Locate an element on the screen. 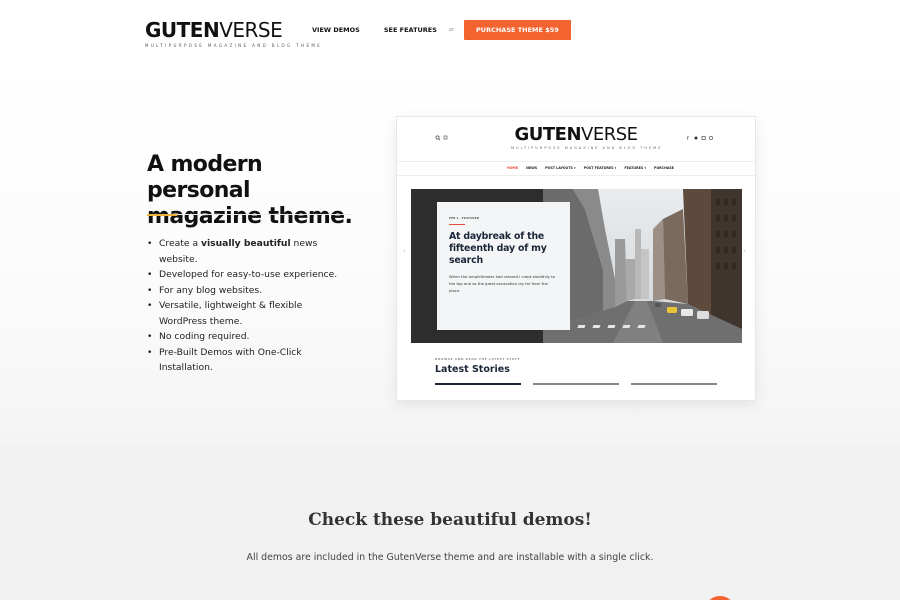 This screenshot has width=900, height=600. hero-title: A modern personal magazine theme. is located at coordinates (250, 190).